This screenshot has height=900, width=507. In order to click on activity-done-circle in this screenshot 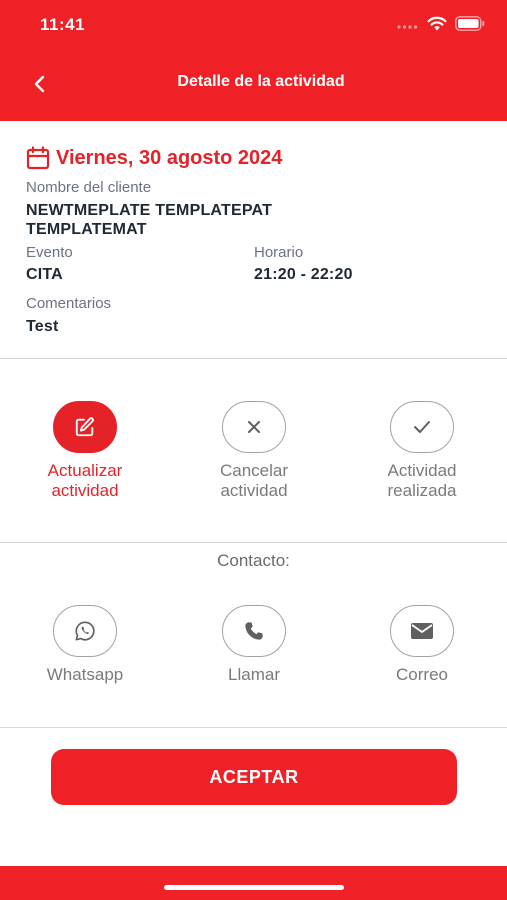, I will do `click(422, 427)`.